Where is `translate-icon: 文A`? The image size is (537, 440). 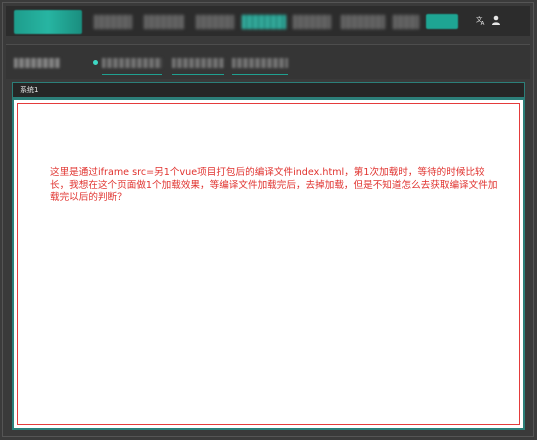
translate-icon: 文A is located at coordinates (481, 22).